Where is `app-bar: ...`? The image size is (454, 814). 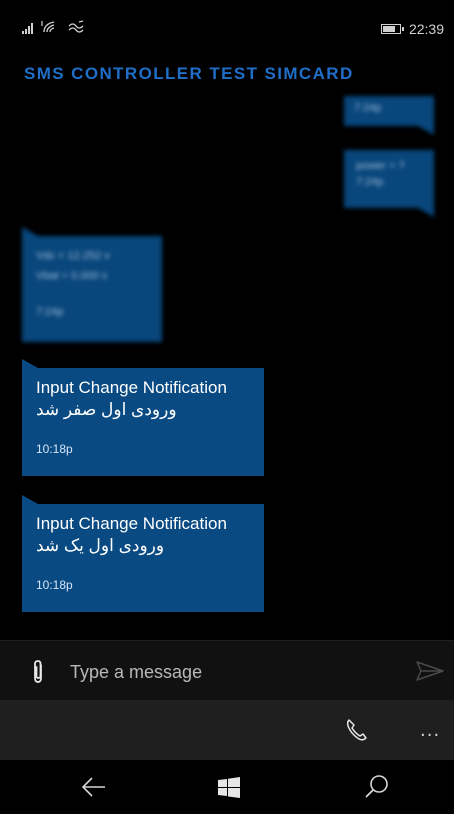
app-bar: ... is located at coordinates (227, 730).